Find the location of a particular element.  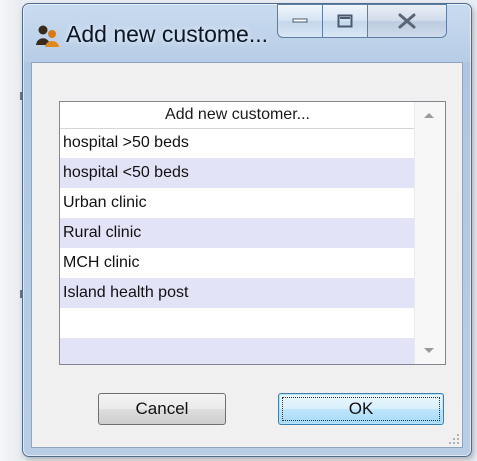

list-item: Urban clinic is located at coordinates (237, 203).